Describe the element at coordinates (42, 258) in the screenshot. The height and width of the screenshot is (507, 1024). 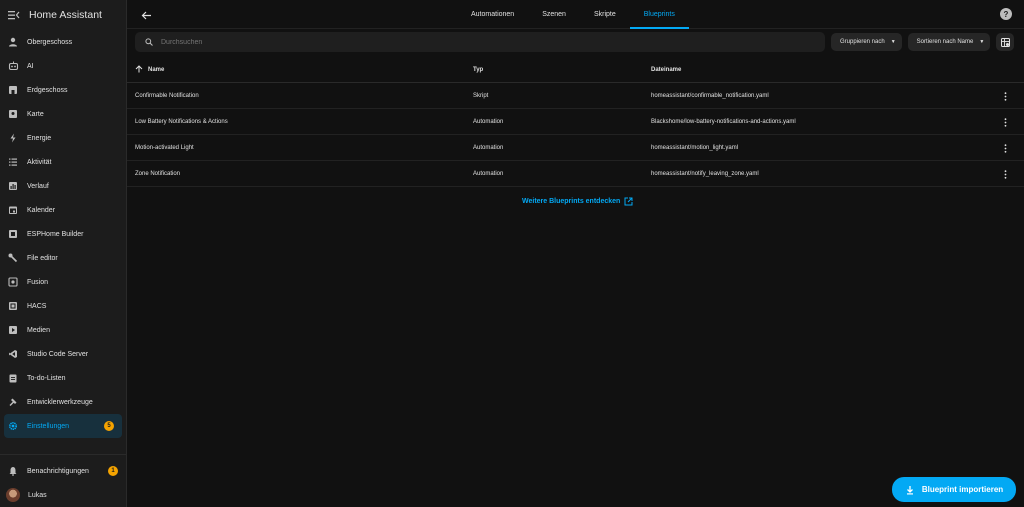
I see `sidebar-item-label: File editor` at that location.